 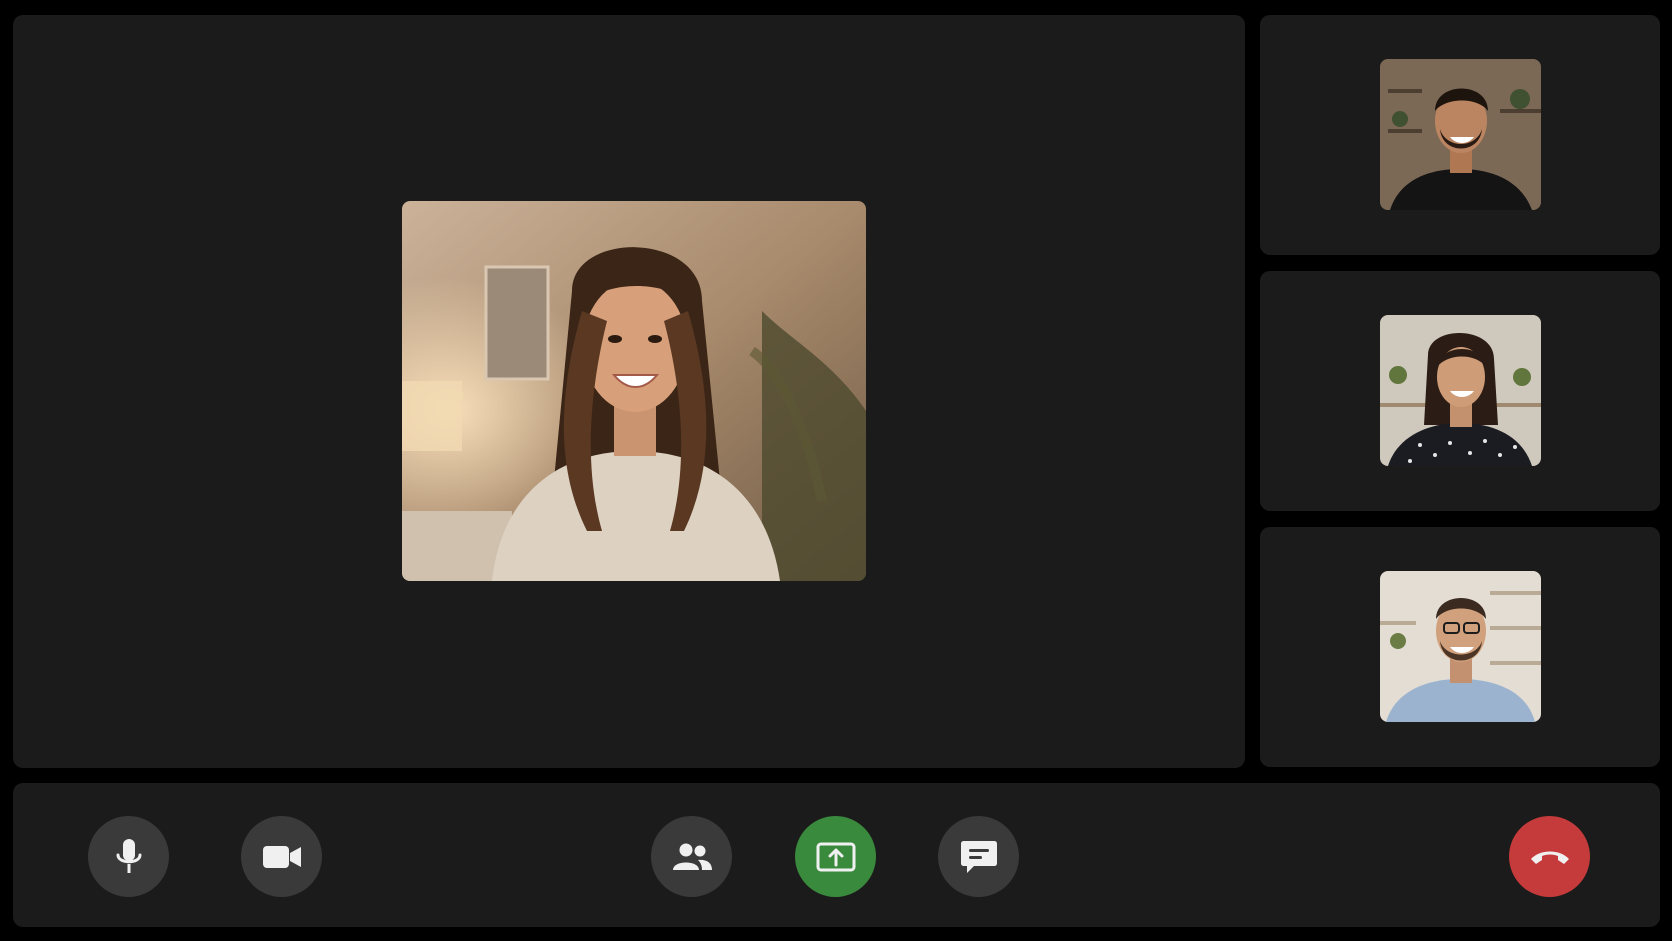 I want to click on chat-button, so click(x=978, y=856).